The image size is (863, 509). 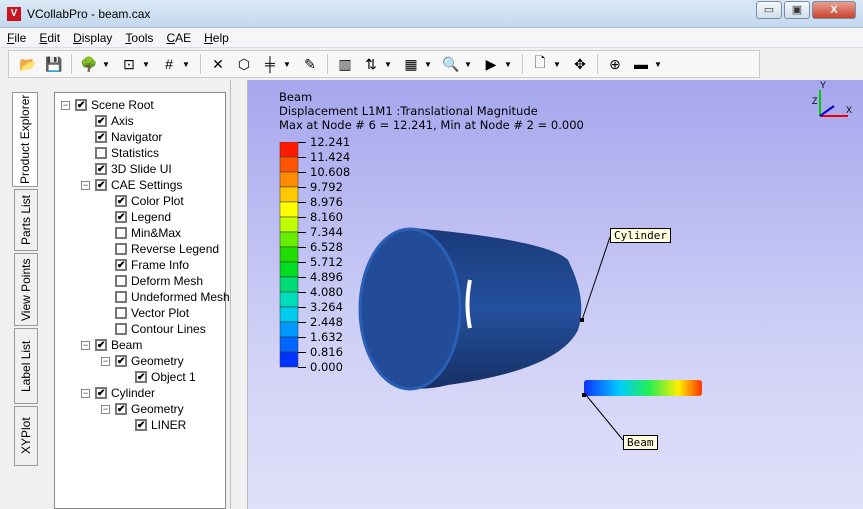 I want to click on tree-item-label: Contour Lines, so click(x=168, y=329).